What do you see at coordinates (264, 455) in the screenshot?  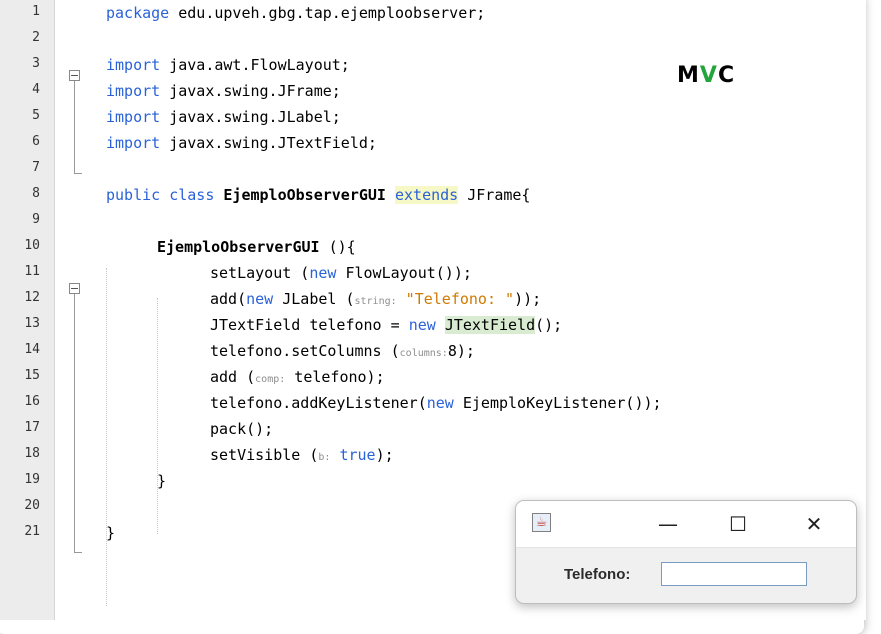 I see `code-text: setVisible (` at bounding box center [264, 455].